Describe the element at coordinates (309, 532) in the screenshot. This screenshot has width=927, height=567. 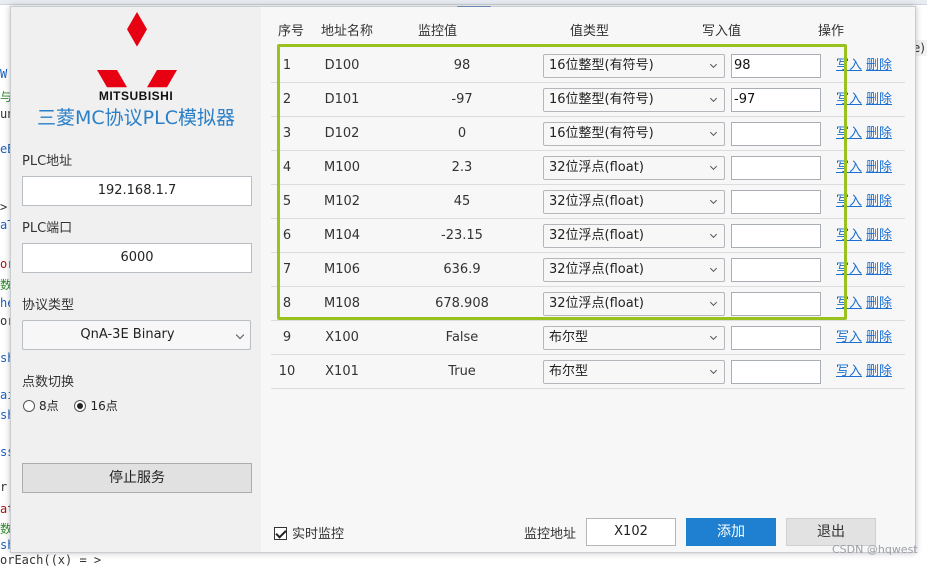
I see `realtime-monitor-checkbox: 实时监控` at that location.